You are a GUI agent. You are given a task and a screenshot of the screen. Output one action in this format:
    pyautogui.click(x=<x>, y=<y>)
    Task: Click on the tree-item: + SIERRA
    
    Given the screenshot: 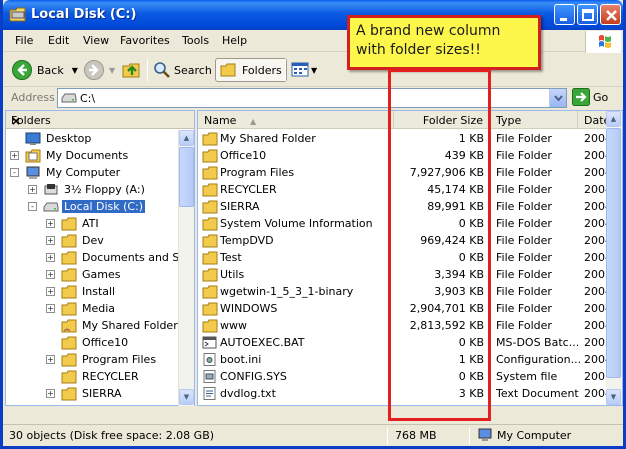 What is the action you would take?
    pyautogui.click(x=85, y=393)
    